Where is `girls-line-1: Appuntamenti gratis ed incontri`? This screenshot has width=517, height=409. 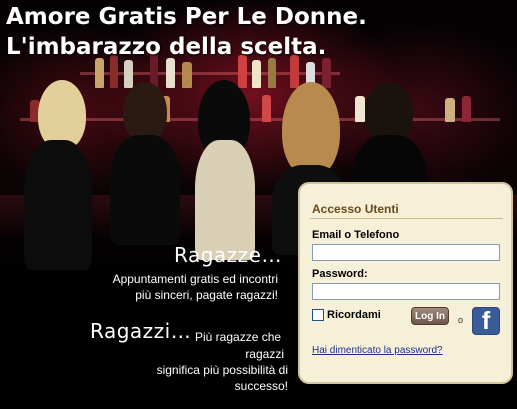
girls-line-1: Appuntamenti gratis ed incontri is located at coordinates (195, 279).